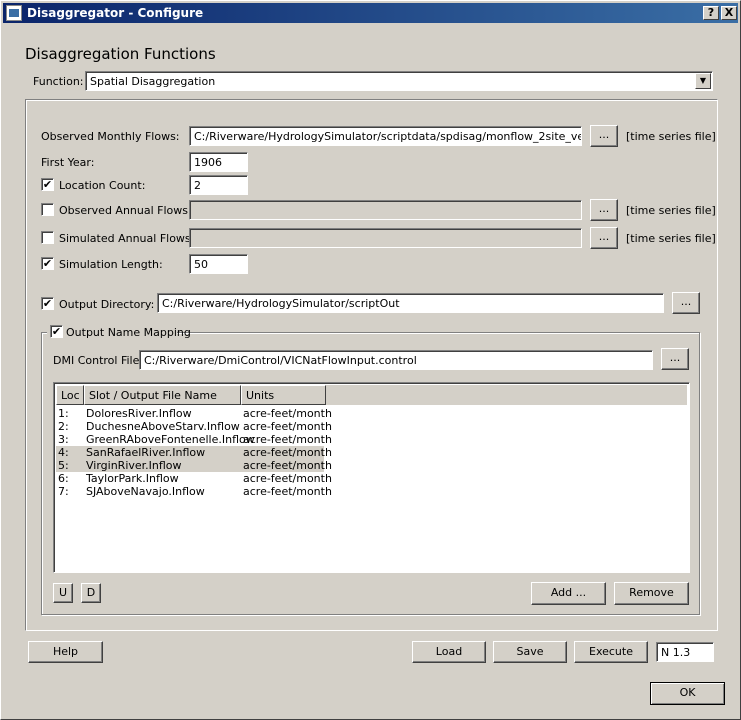 The height and width of the screenshot is (720, 741). What do you see at coordinates (47, 184) in the screenshot?
I see `location-count-checkbox: ✔` at bounding box center [47, 184].